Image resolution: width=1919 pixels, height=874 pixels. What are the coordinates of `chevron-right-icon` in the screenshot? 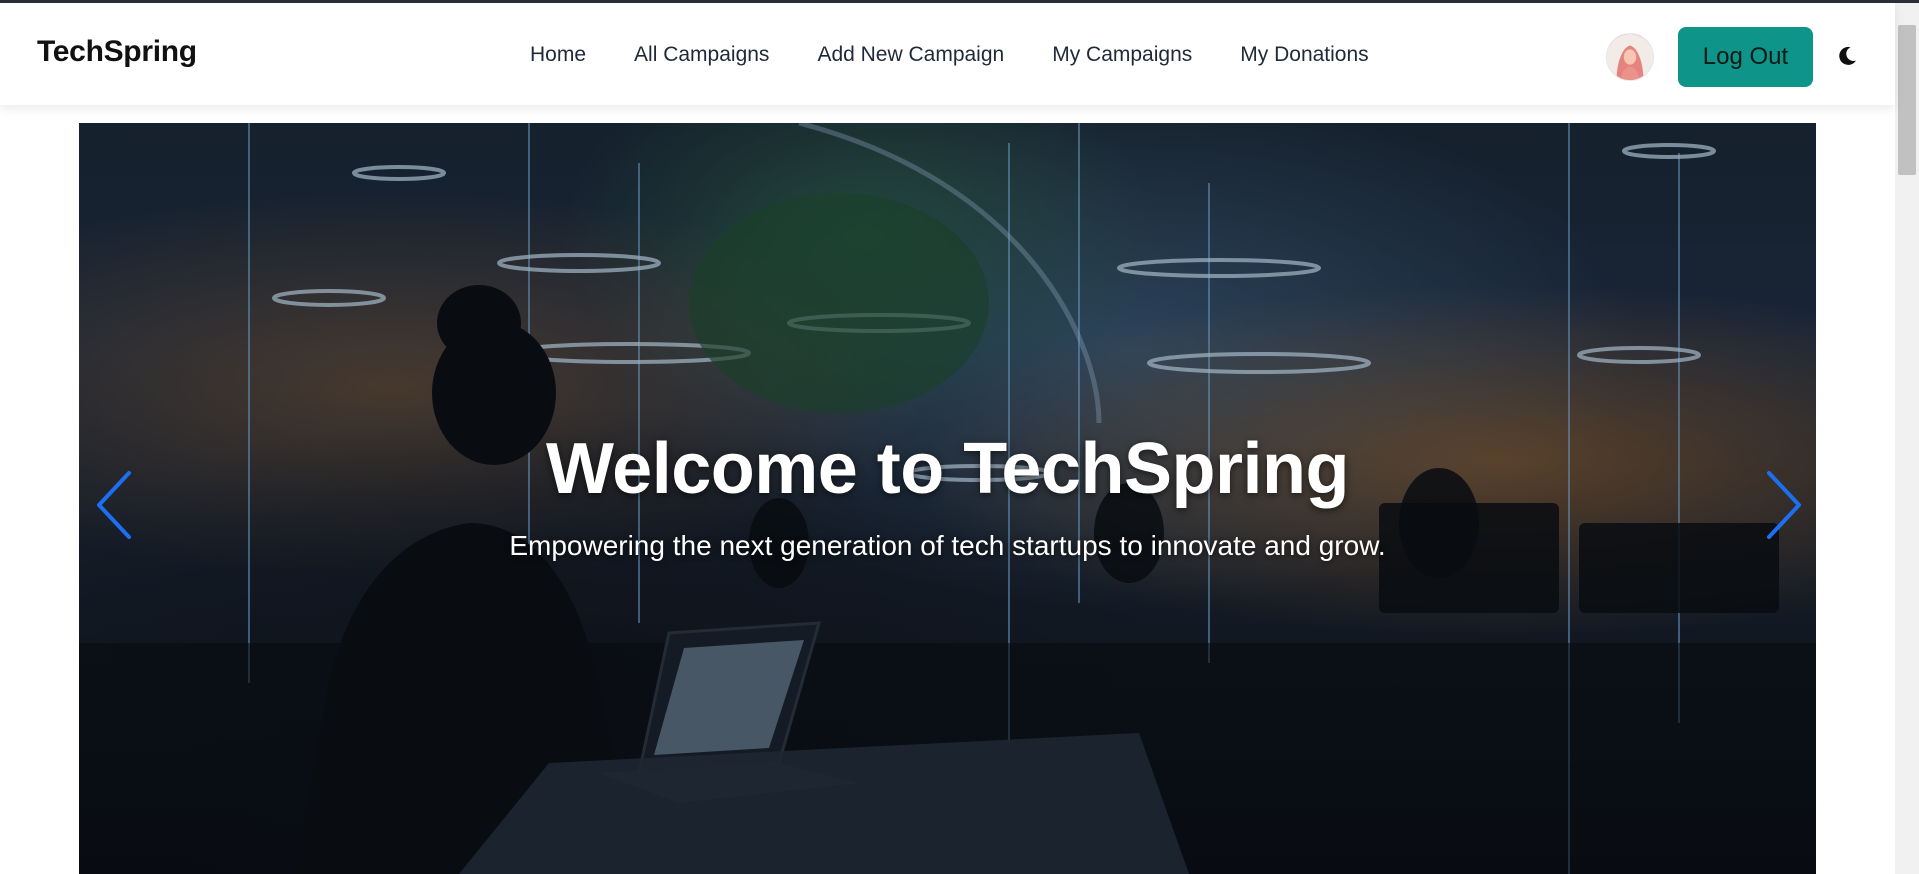 It's located at (1782, 505).